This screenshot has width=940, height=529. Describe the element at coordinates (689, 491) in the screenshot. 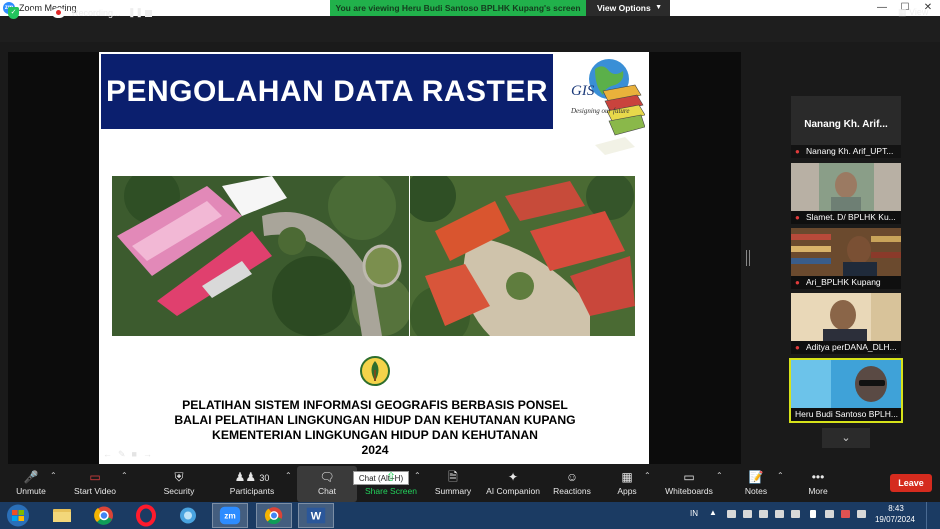

I see `whiteboards-label: Whiteboards` at that location.